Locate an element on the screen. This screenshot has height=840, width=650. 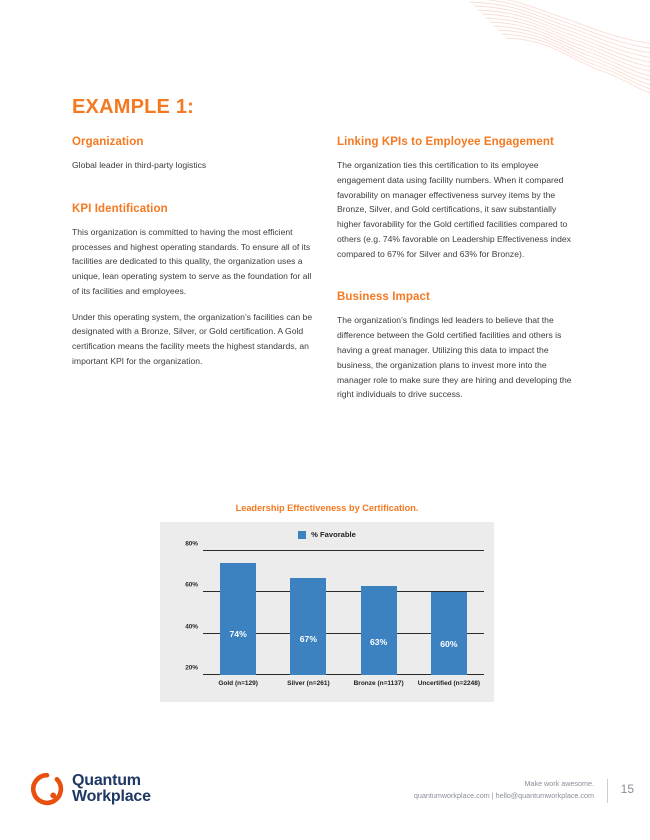
chart-x-axis-label: Uncertified (n=2248) is located at coordinates (449, 683).